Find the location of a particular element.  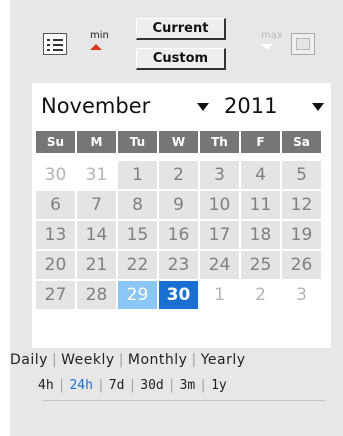

day-cell: 22 is located at coordinates (137, 265).